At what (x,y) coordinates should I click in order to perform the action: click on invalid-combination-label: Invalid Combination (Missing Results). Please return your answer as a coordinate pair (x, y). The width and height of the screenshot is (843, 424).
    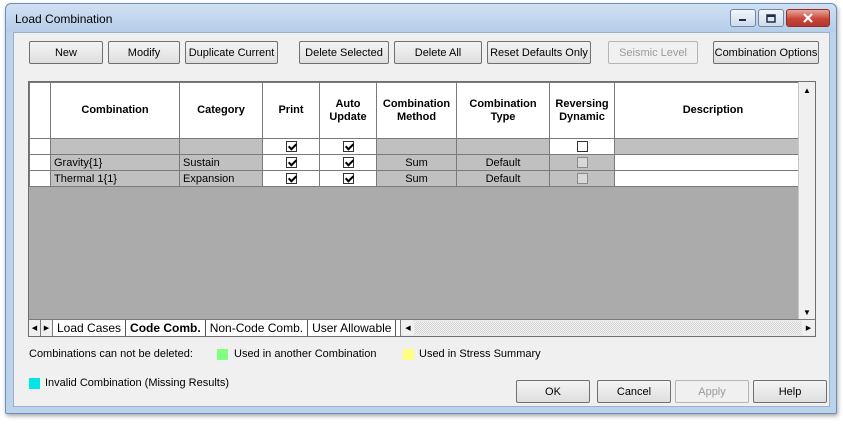
    Looking at the image, I should click on (137, 383).